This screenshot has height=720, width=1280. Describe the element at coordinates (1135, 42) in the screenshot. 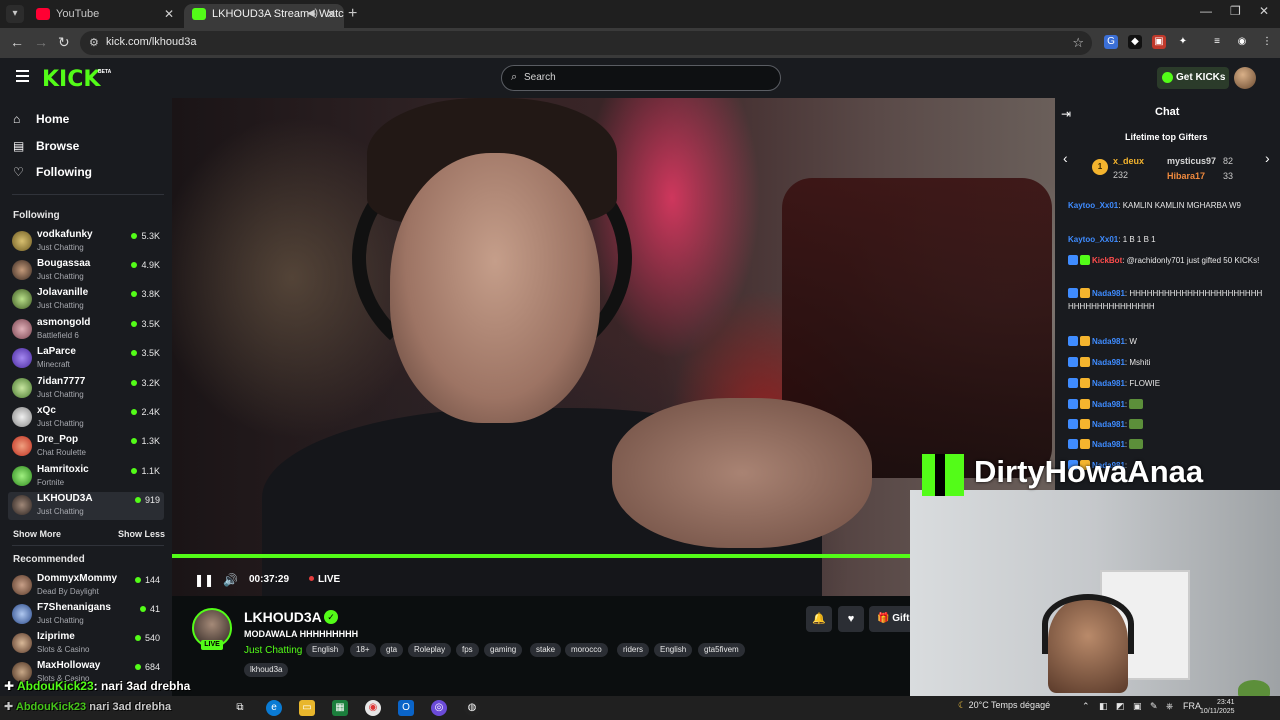

I see `extension-diamond-icon: ◆` at that location.